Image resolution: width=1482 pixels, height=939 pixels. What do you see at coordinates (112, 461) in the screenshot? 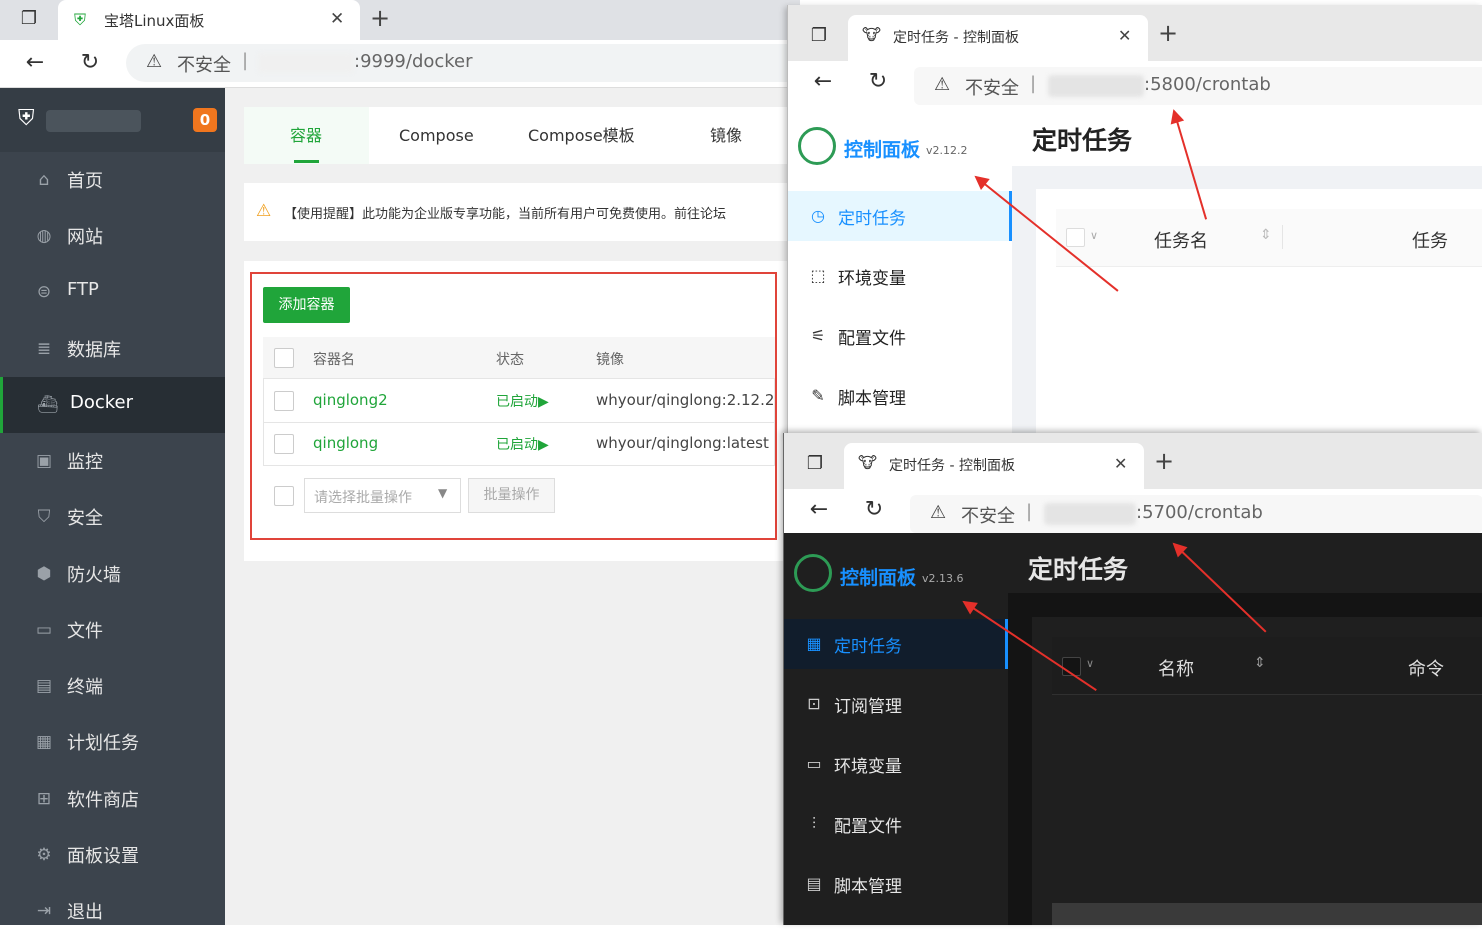
I see `sidebar-item-monitor: ▣ 监控` at bounding box center [112, 461].